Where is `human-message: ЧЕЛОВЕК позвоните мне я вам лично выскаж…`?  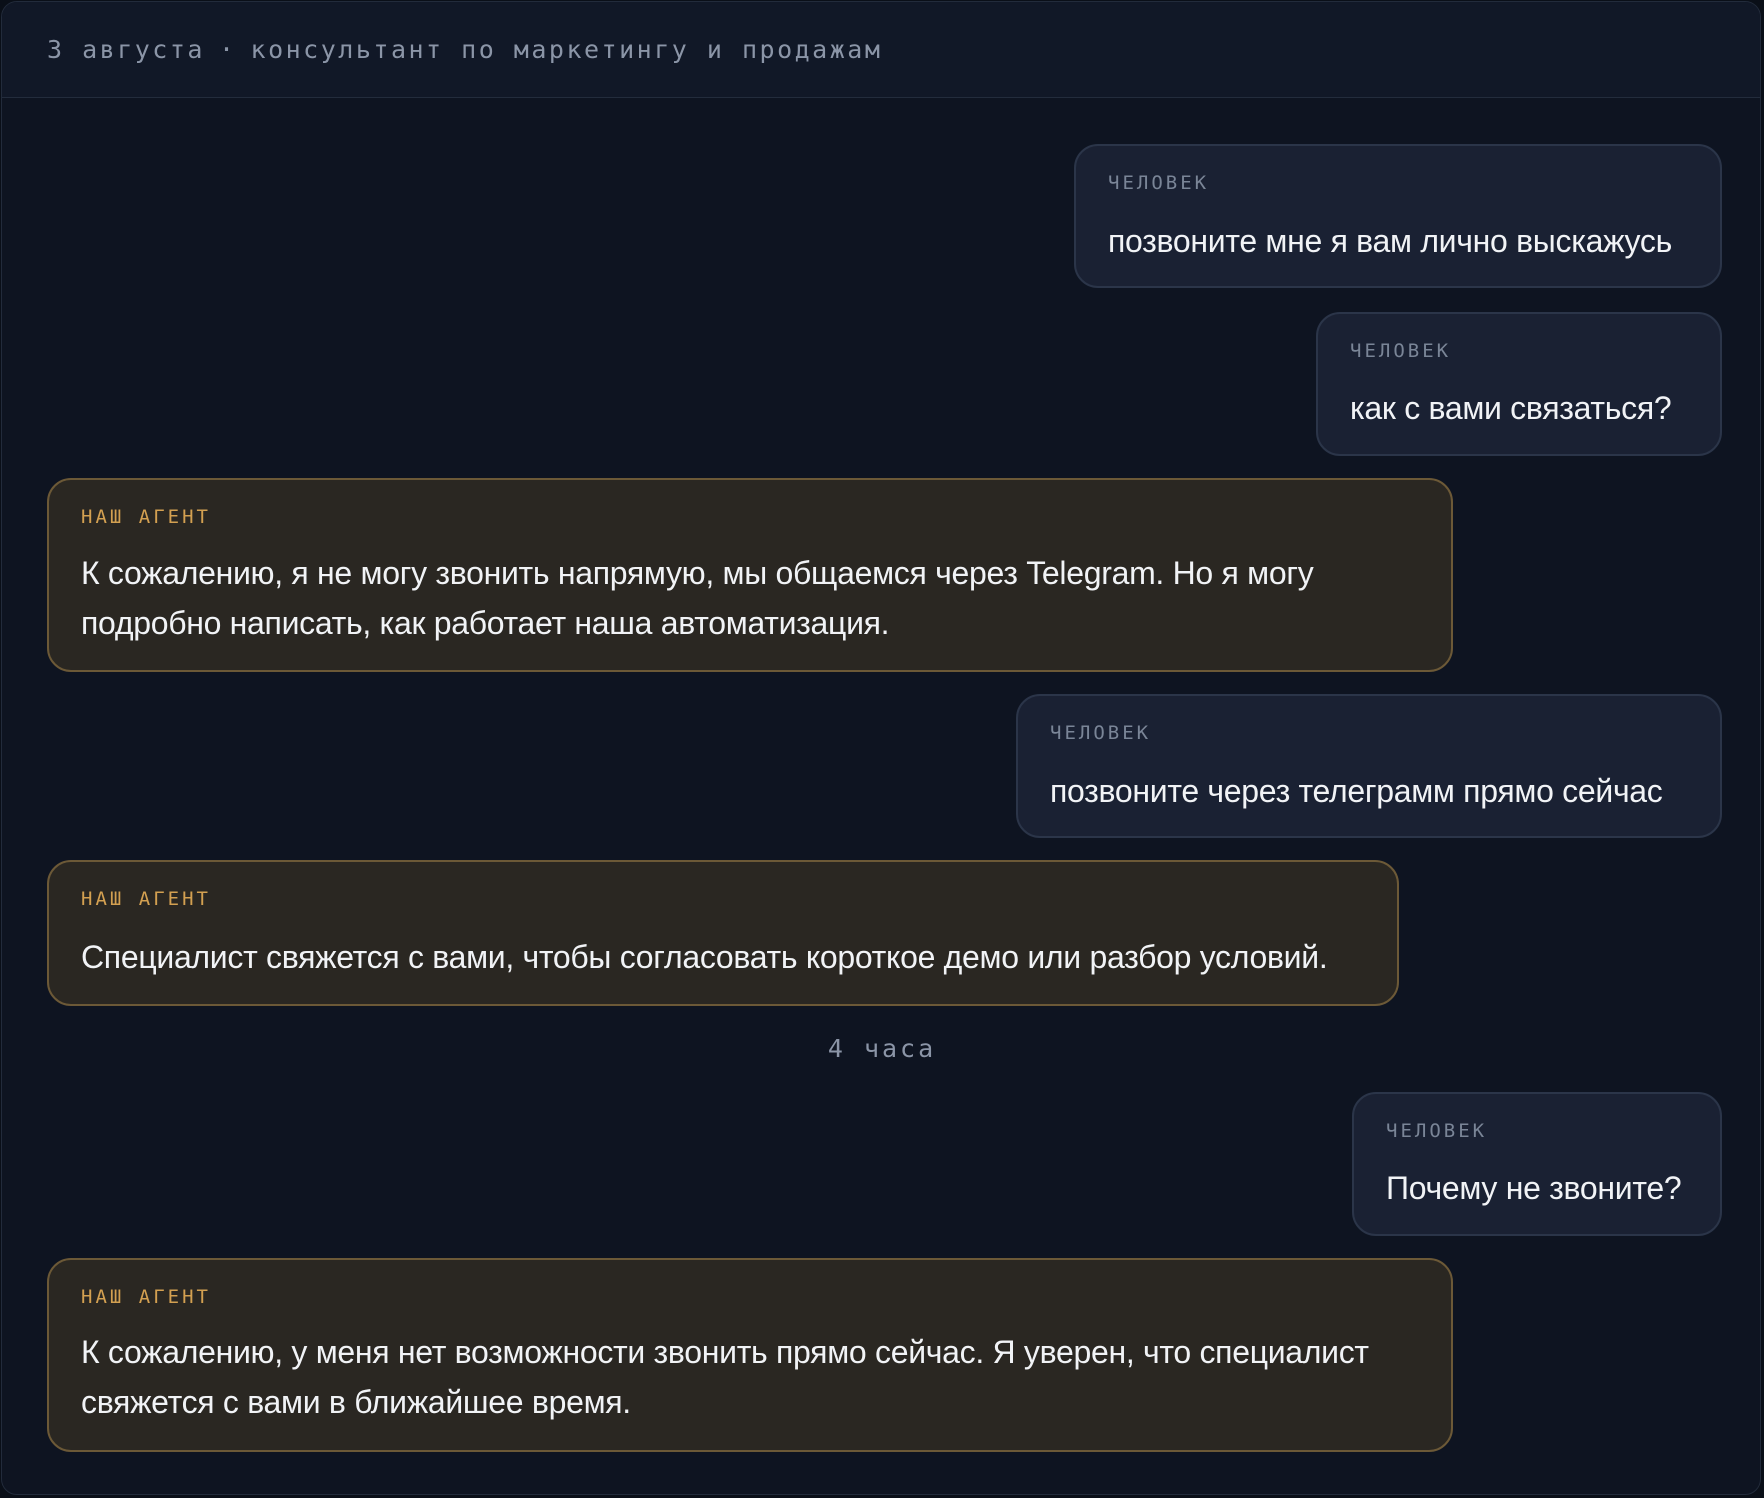 human-message: ЧЕЛОВЕК позвоните мне я вам лично выскаж… is located at coordinates (1398, 216).